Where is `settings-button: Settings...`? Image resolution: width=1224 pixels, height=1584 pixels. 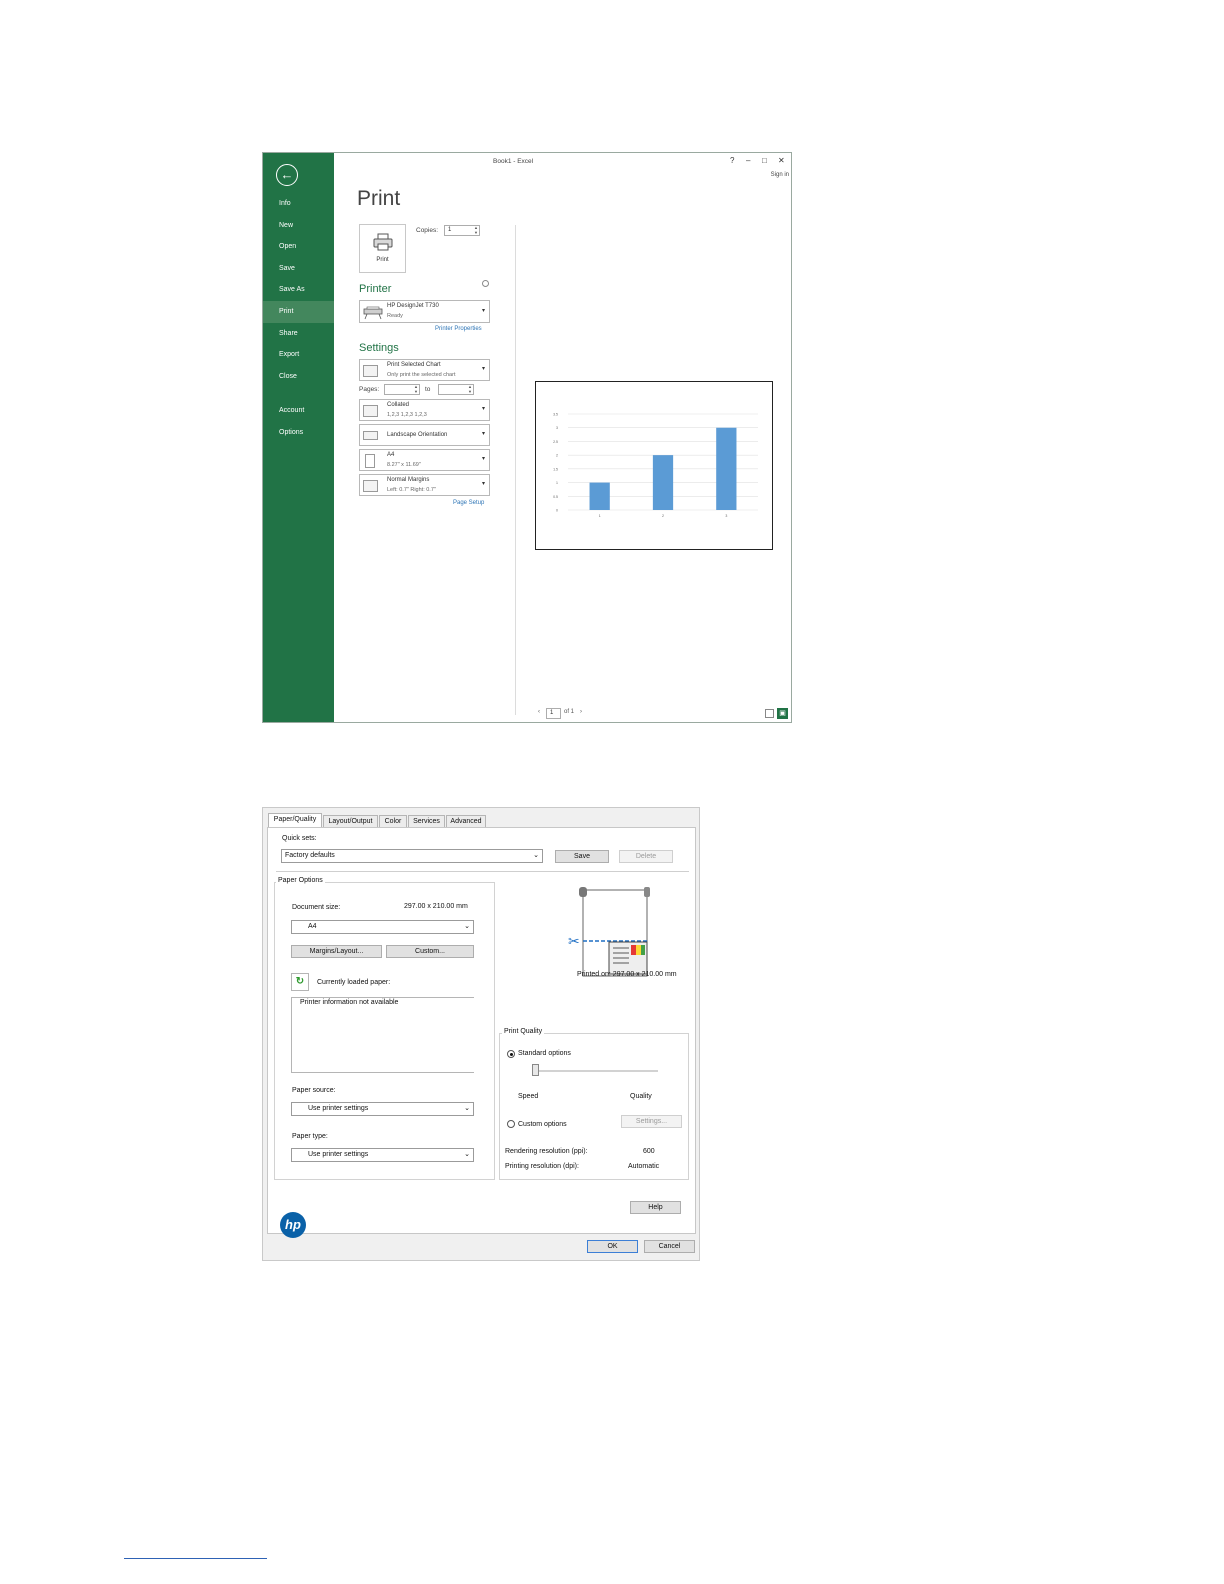 settings-button: Settings... is located at coordinates (651, 1121).